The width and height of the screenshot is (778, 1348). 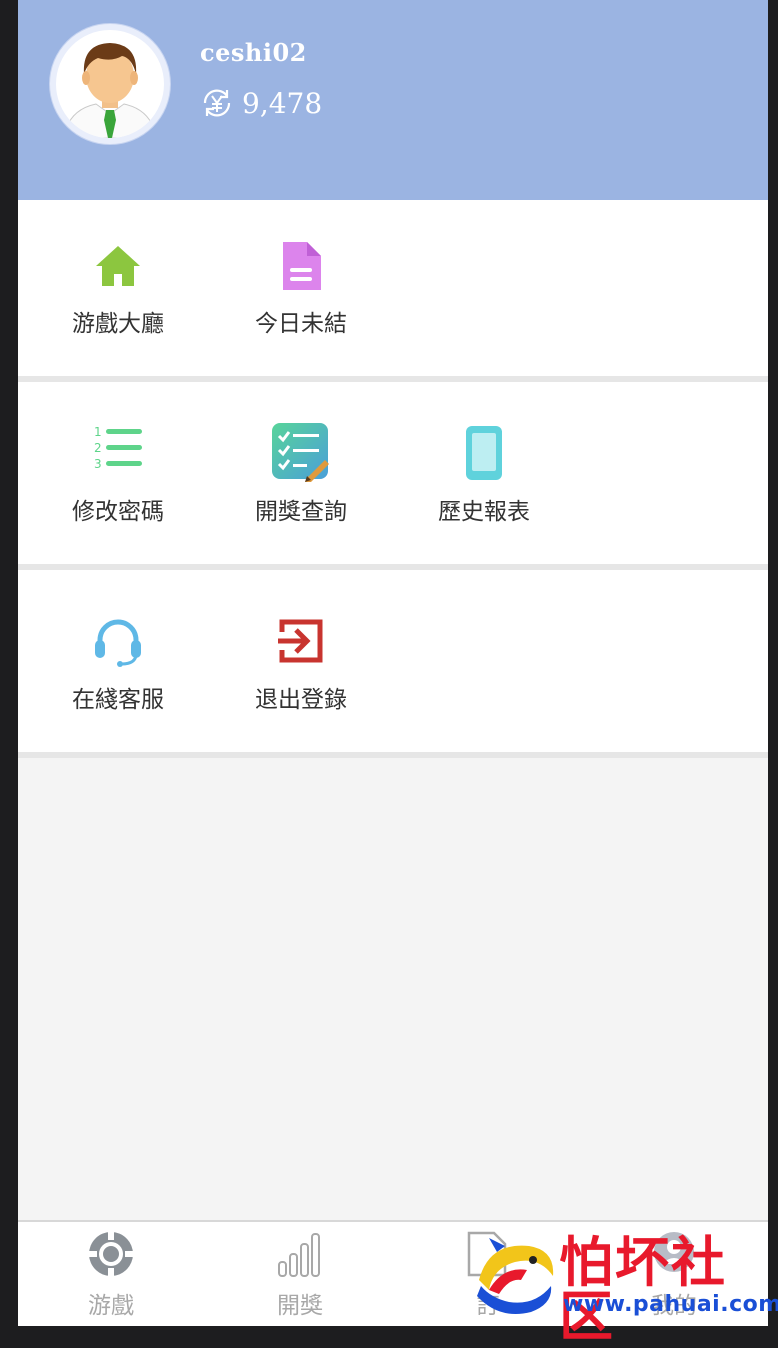 What do you see at coordinates (217, 103) in the screenshot?
I see `yen-exchange-icon` at bounding box center [217, 103].